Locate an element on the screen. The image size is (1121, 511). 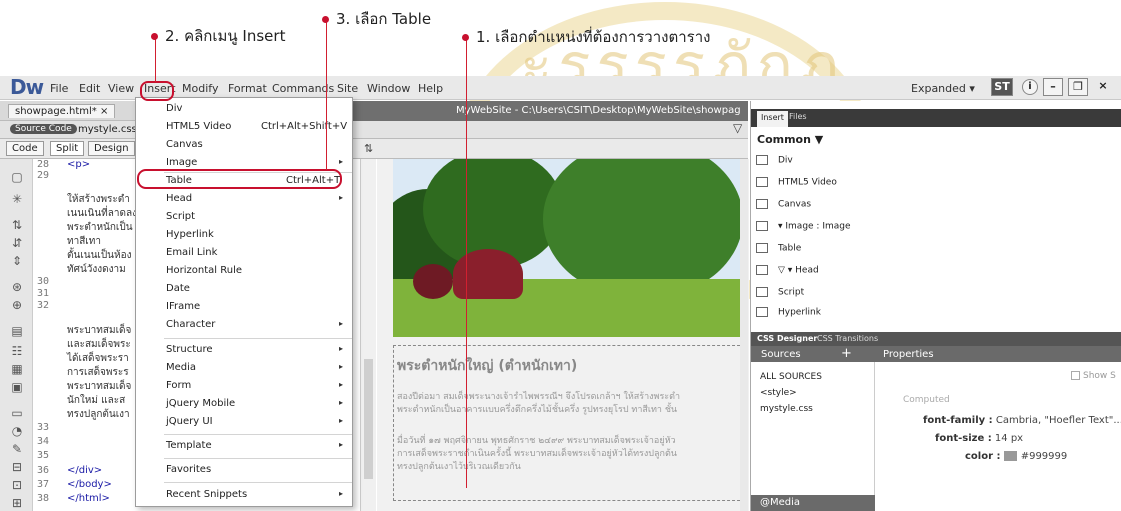
restore-icon: ❐ is located at coordinates (1078, 87).